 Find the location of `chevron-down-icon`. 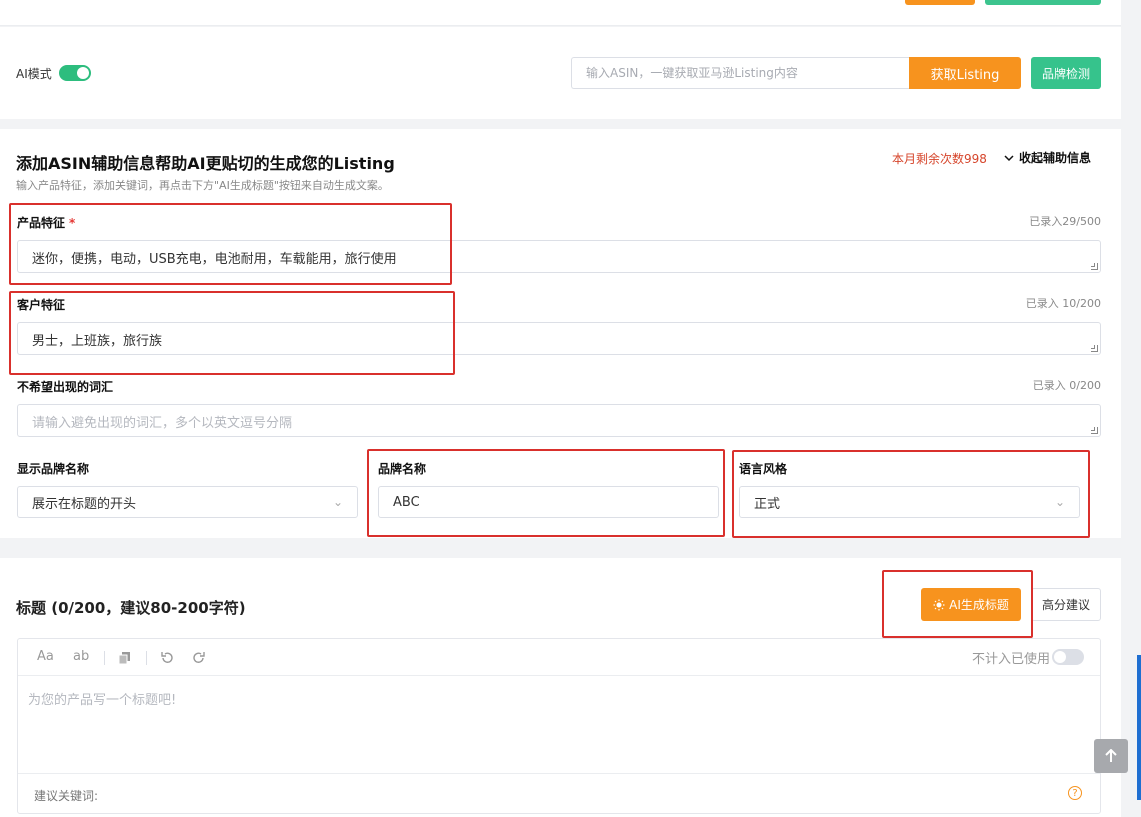

chevron-down-icon is located at coordinates (1009, 157).